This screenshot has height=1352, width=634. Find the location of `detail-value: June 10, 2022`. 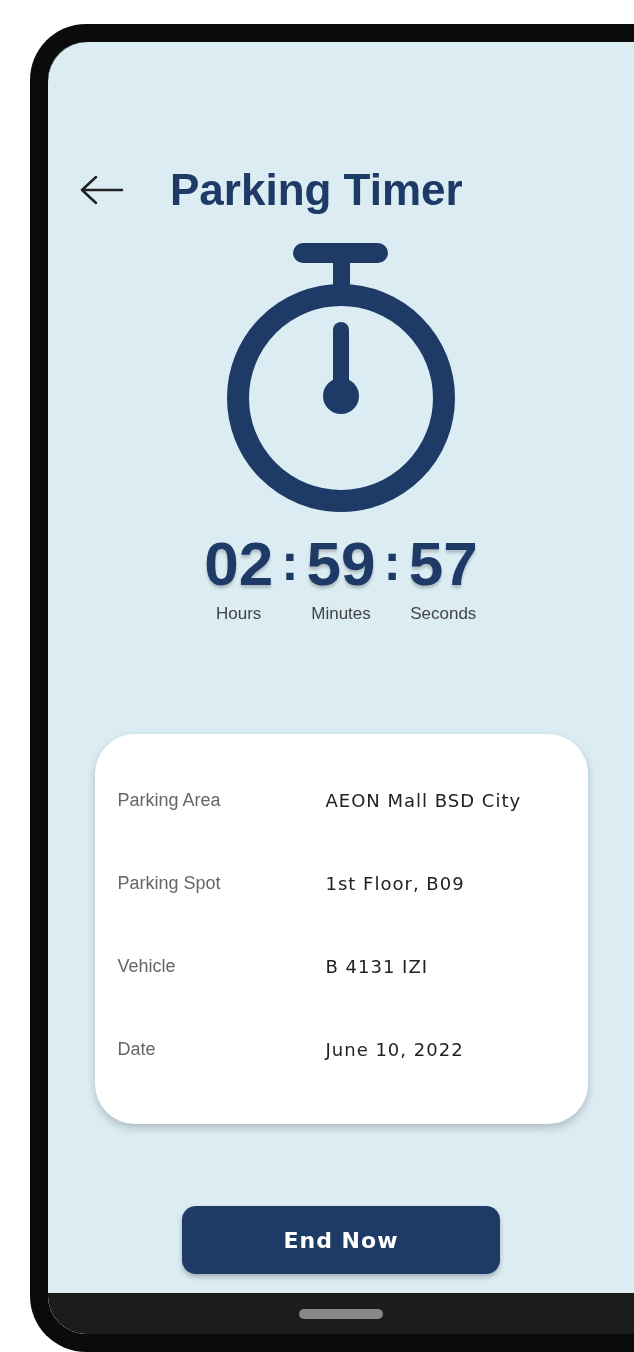

detail-value: June 10, 2022 is located at coordinates (394, 1049).